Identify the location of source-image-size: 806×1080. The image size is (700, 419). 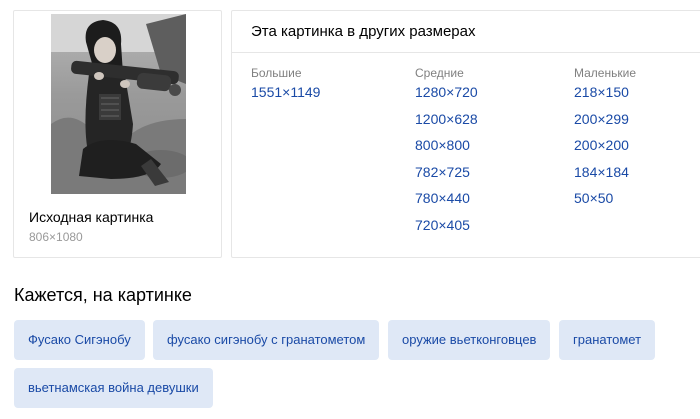
(56, 237).